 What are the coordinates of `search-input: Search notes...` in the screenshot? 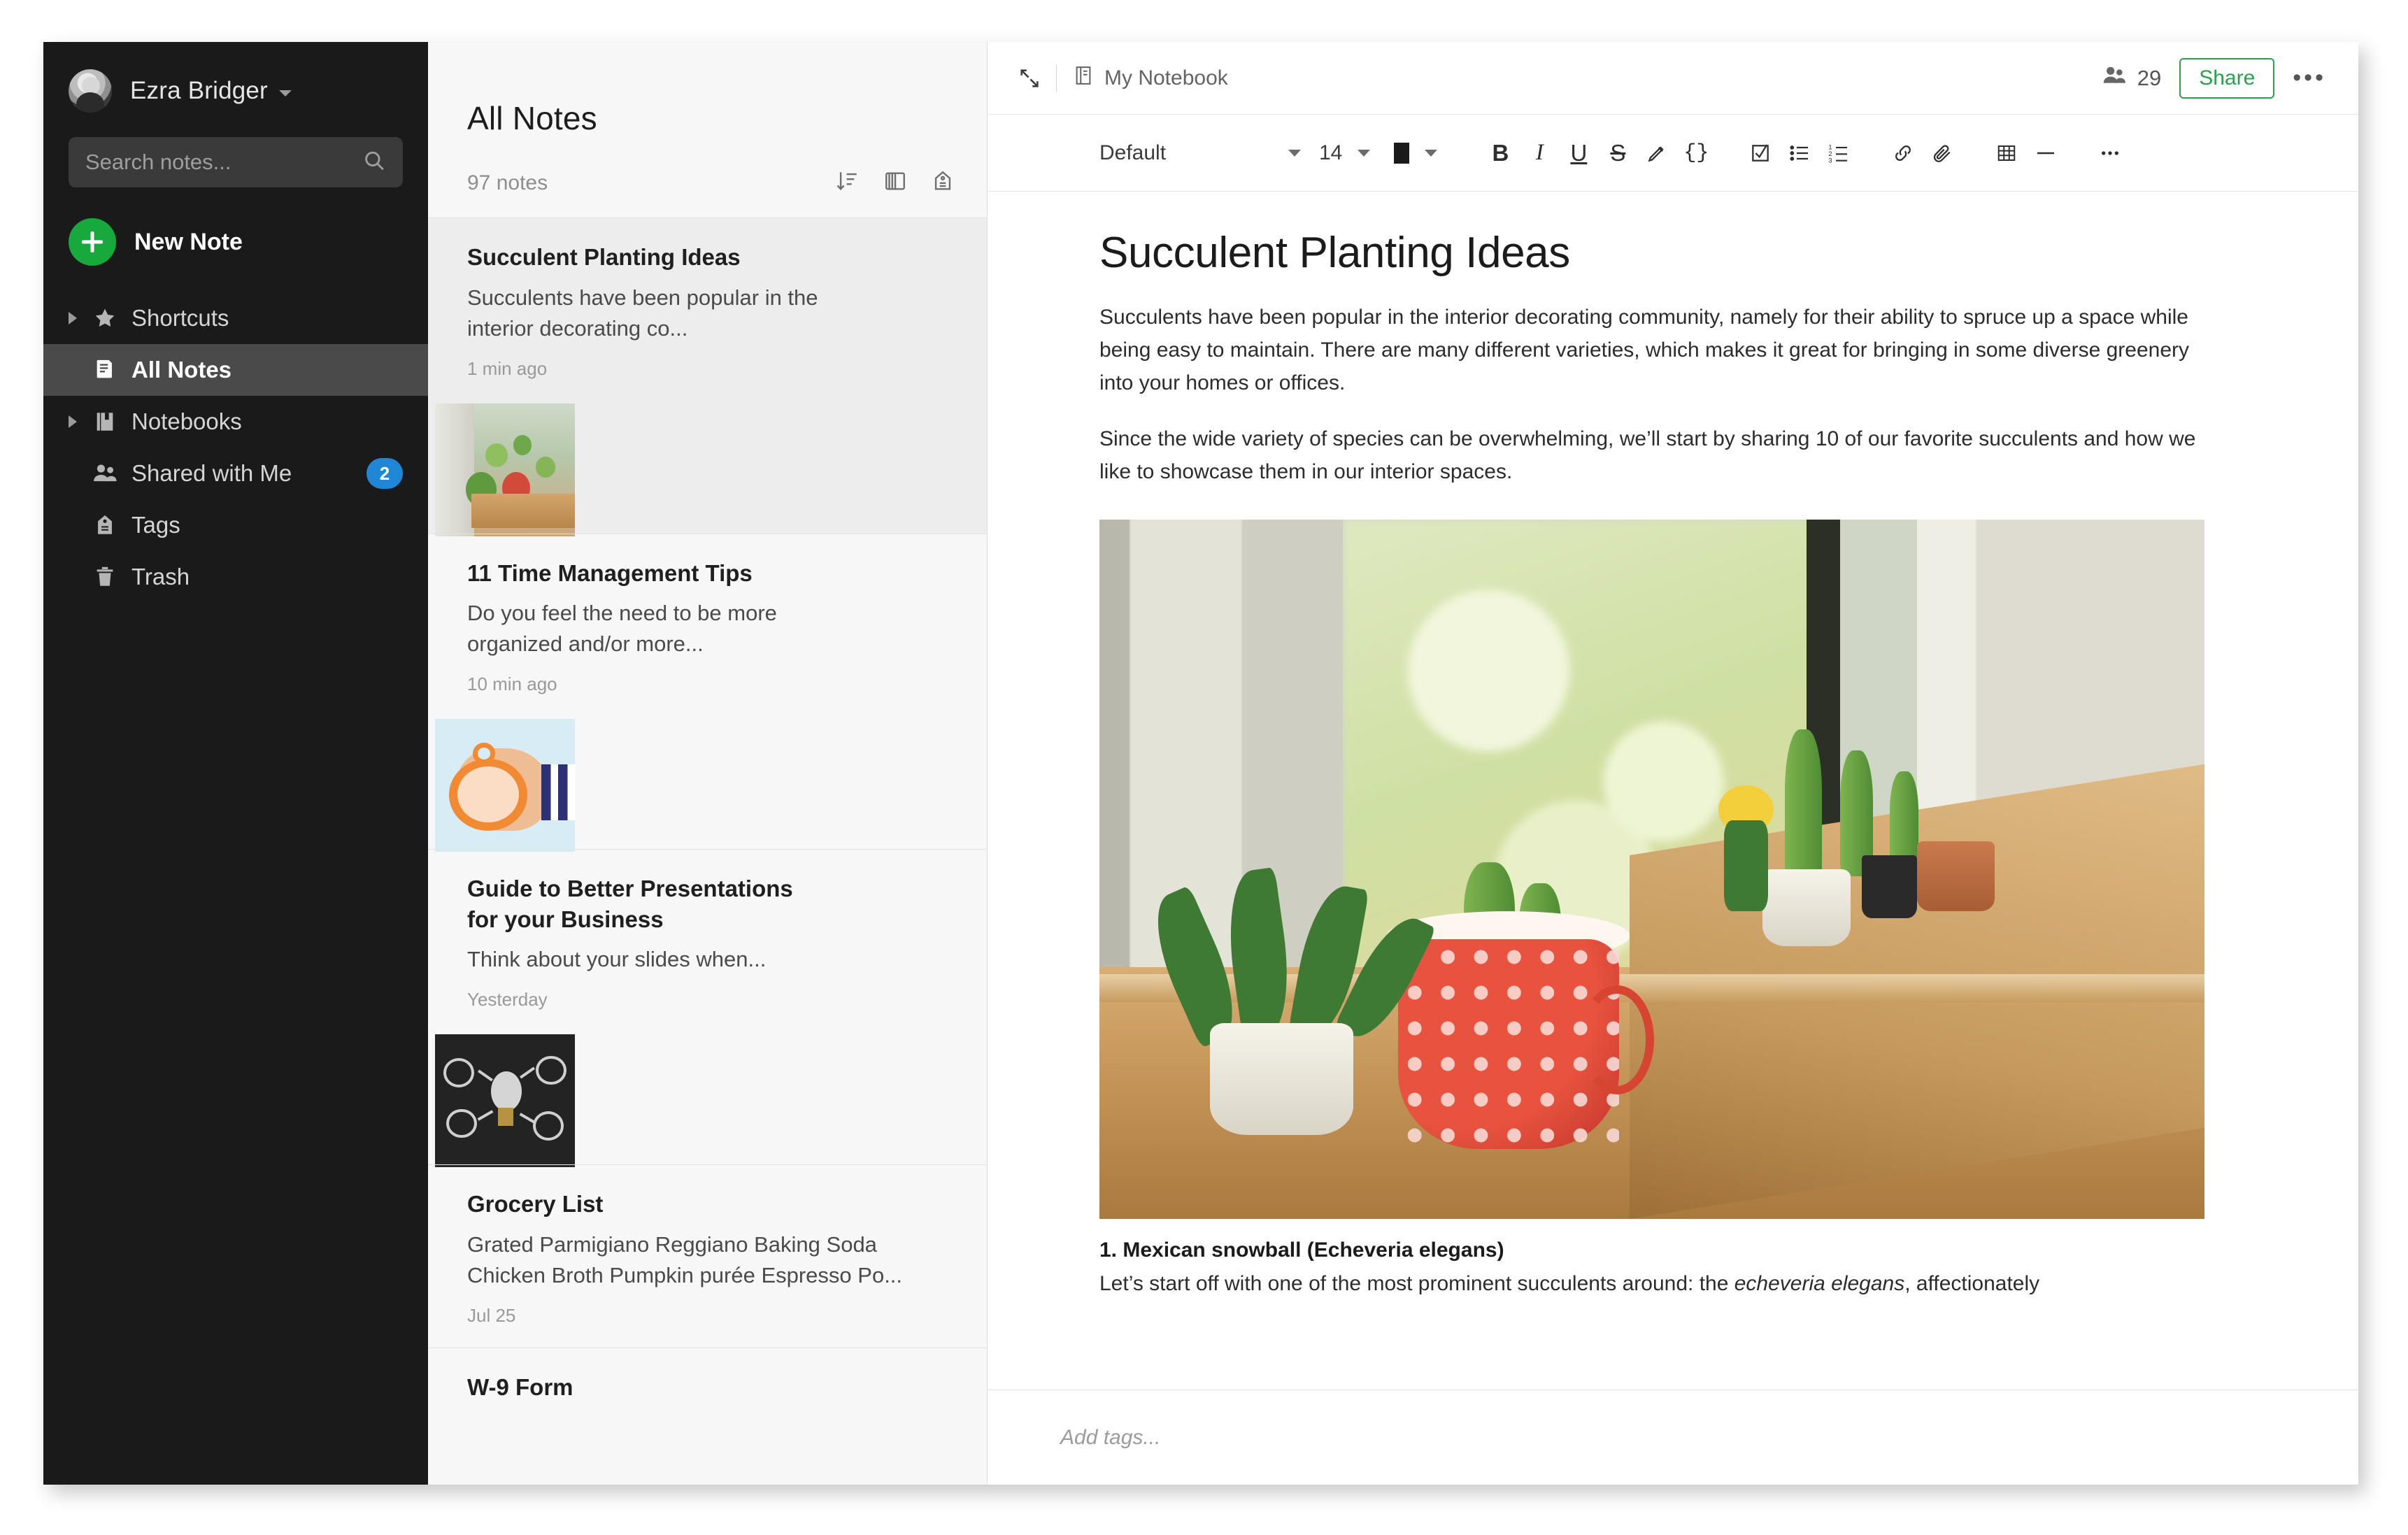 It's located at (236, 162).